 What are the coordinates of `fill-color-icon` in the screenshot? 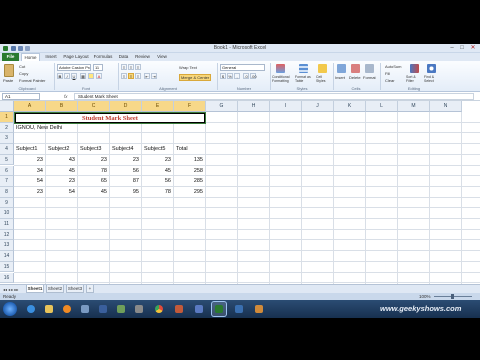 It's located at (91, 76).